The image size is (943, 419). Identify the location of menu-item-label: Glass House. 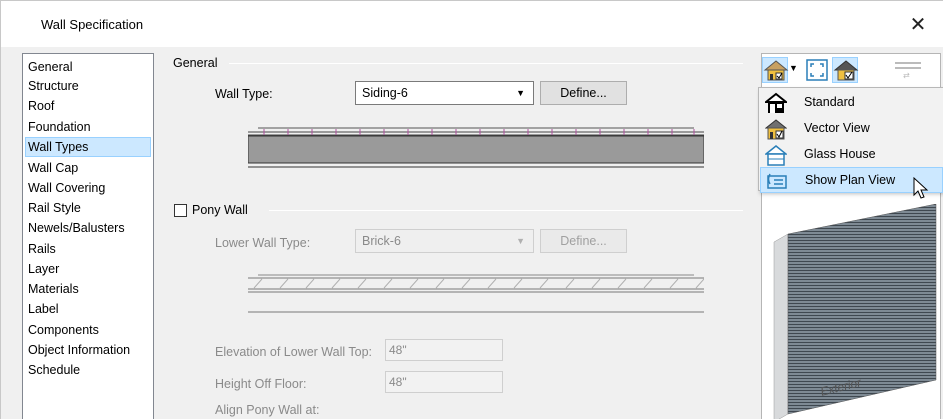
(840, 154).